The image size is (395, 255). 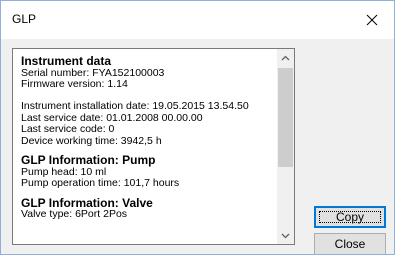 What do you see at coordinates (88, 160) in the screenshot?
I see `pump-heading: GLP Information: Pump` at bounding box center [88, 160].